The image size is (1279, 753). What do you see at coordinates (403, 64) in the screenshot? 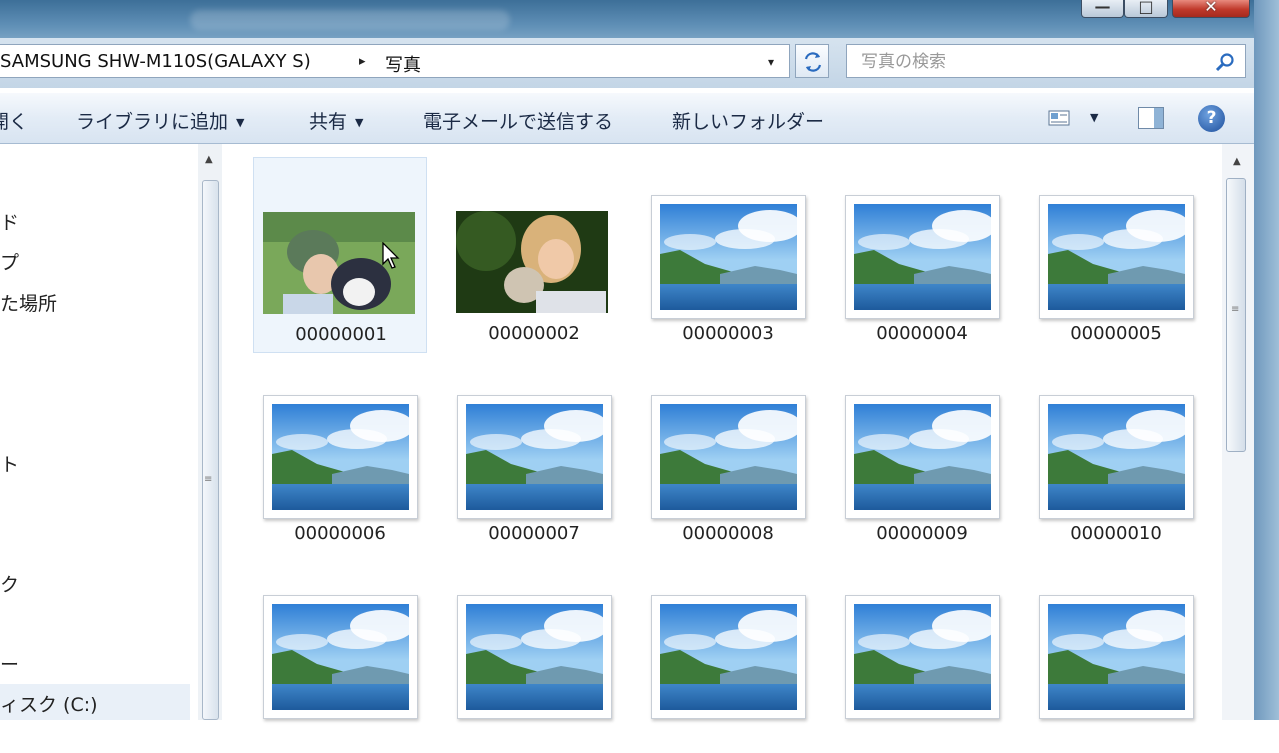
I see `breadcrumb-folder: 写真` at bounding box center [403, 64].